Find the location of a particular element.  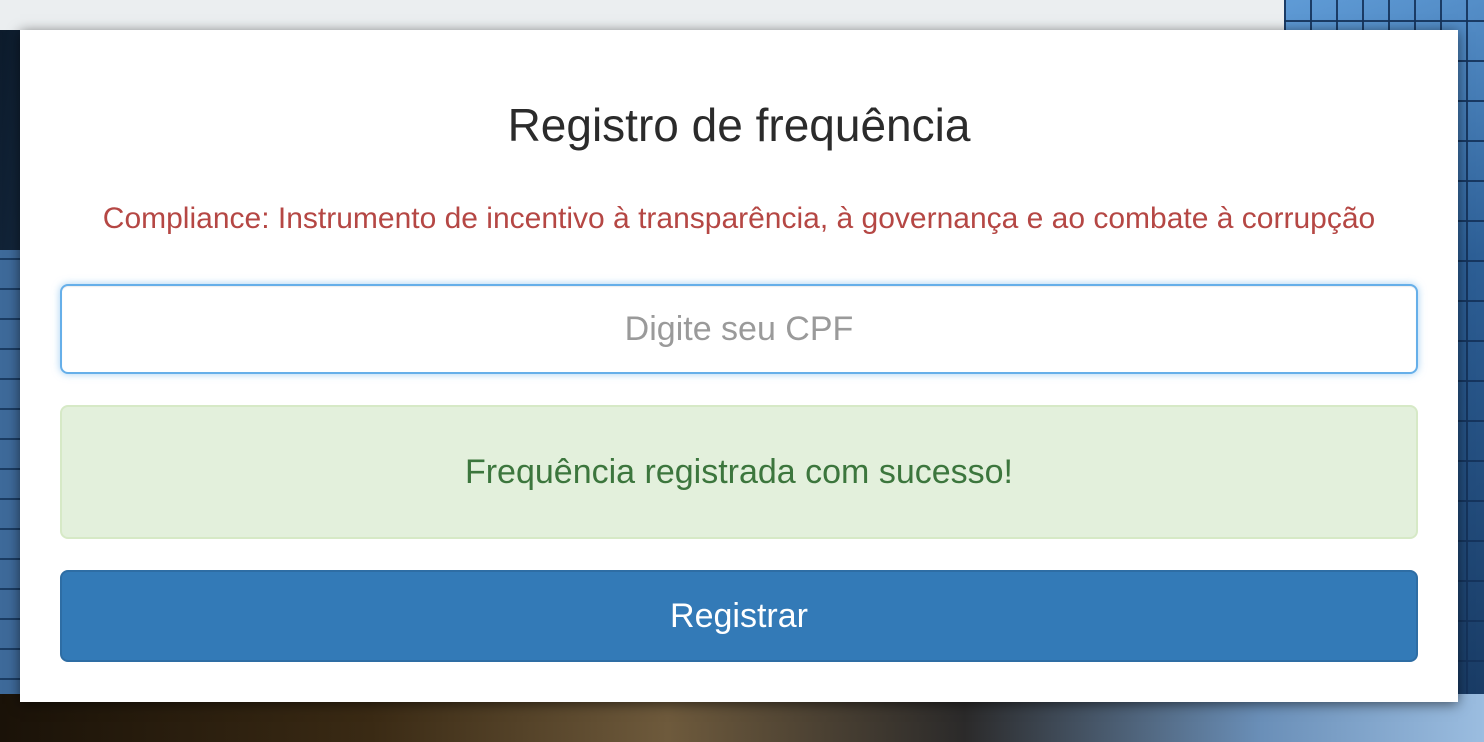

success-message: Frequência registrada com sucesso! is located at coordinates (739, 471).